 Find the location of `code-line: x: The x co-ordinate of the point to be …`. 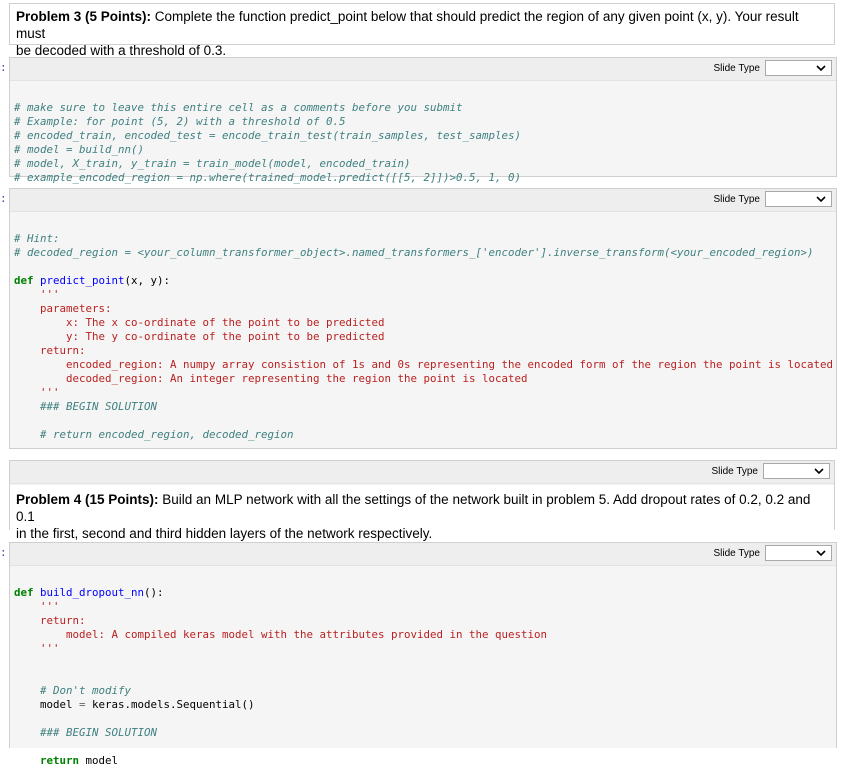

code-line: x: The x co-ordinate of the point to be … is located at coordinates (199, 322).